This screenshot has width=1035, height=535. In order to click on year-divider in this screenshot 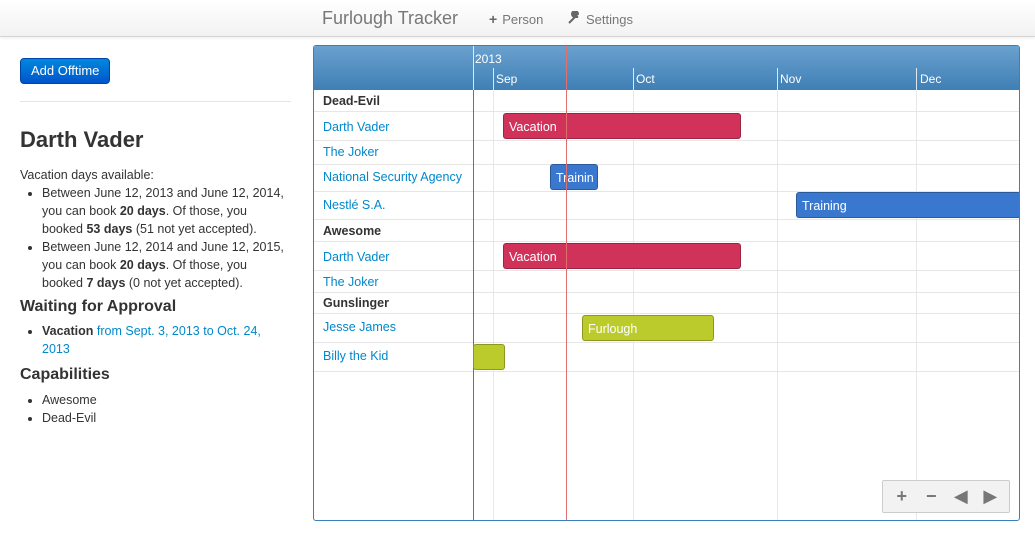, I will do `click(473, 68)`.